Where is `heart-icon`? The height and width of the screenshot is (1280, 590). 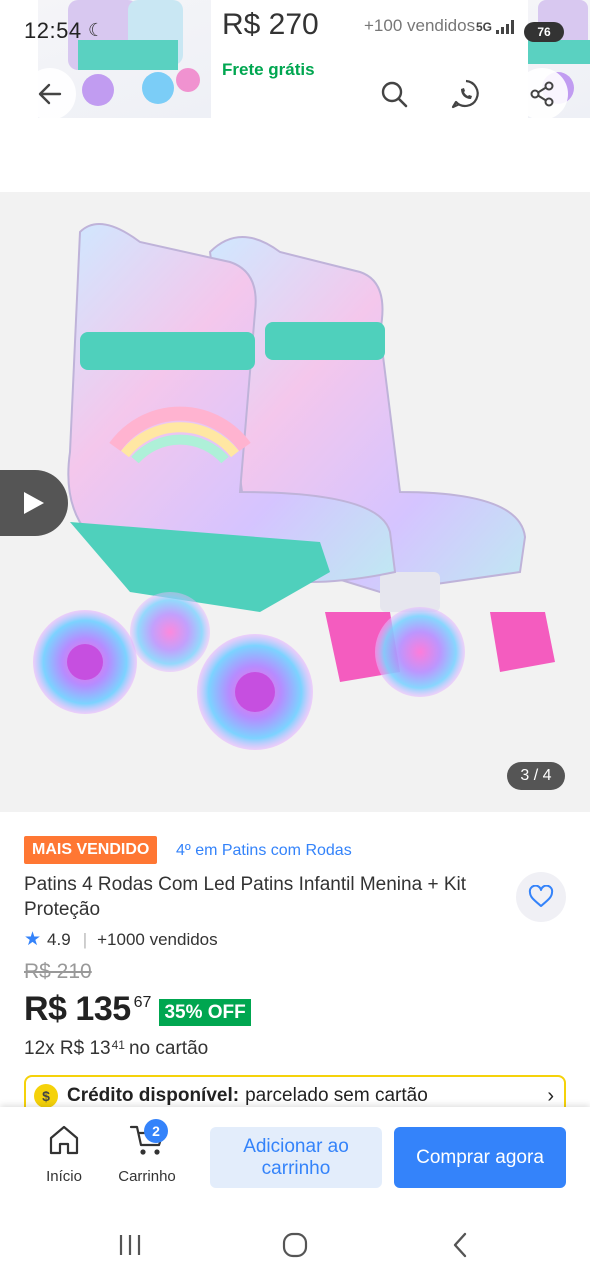
heart-icon is located at coordinates (541, 896).